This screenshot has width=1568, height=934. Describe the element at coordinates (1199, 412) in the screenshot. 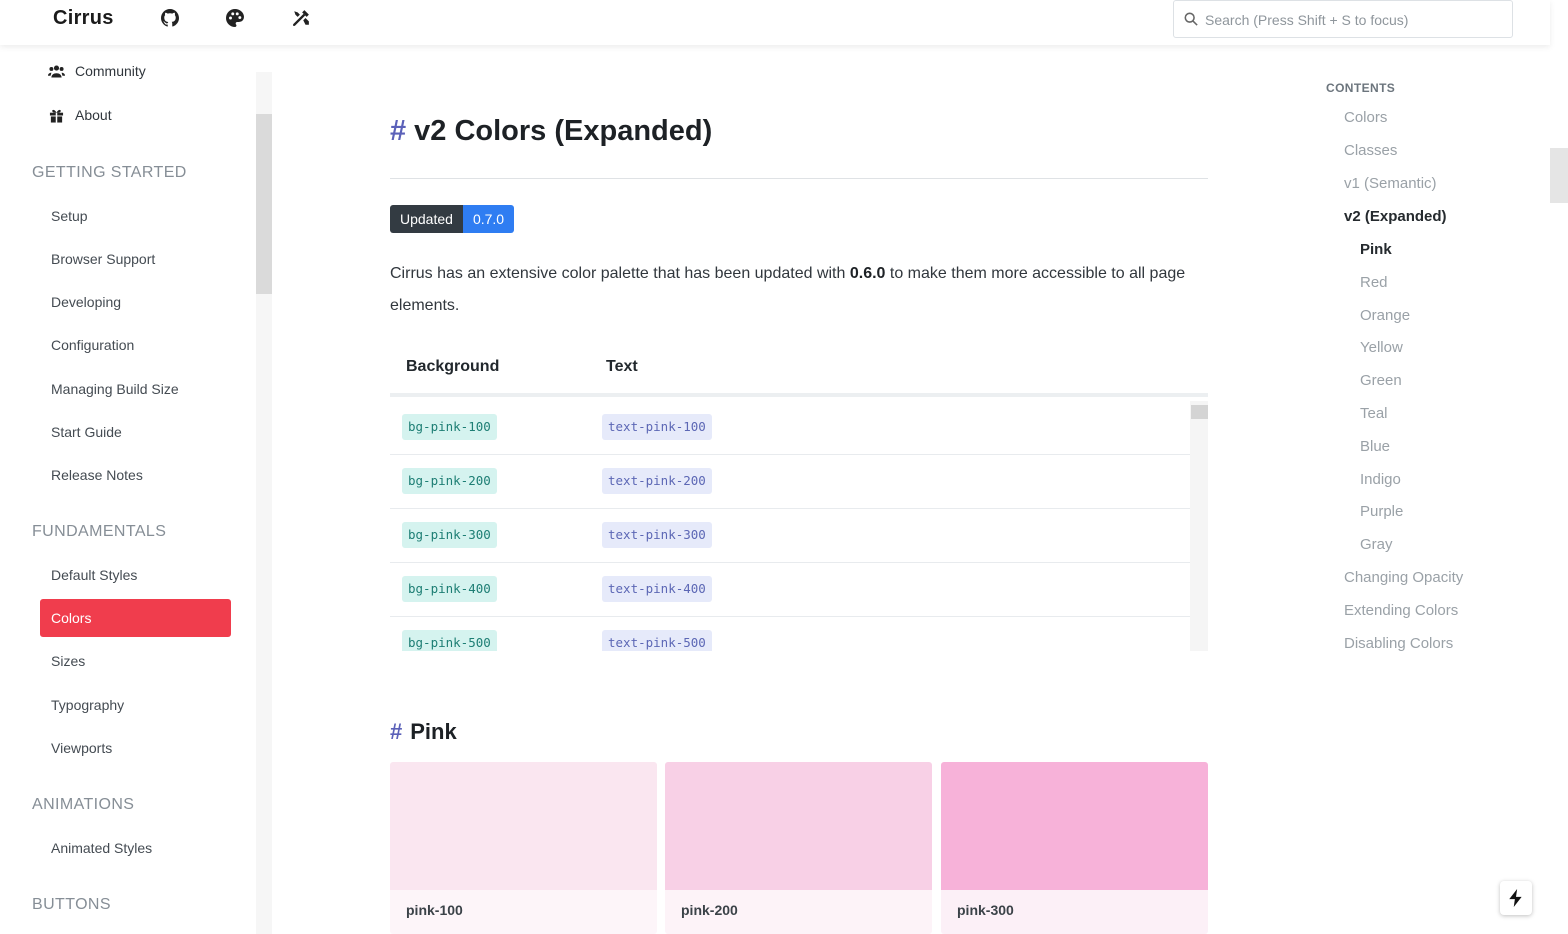

I see `table-scrollbar-thumb` at that location.